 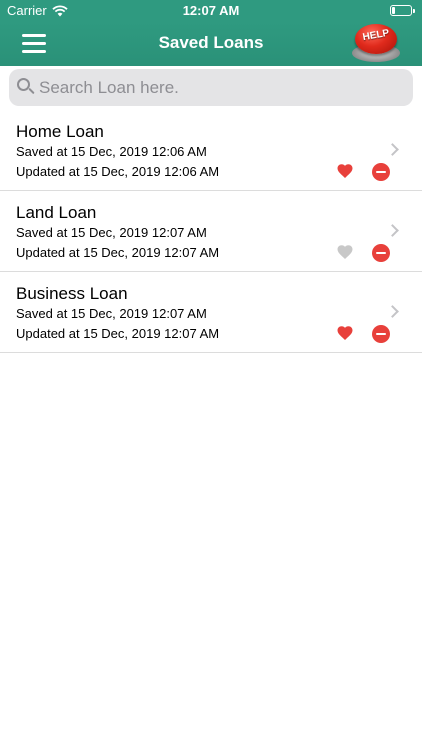 What do you see at coordinates (27, 88) in the screenshot?
I see `search-icon` at bounding box center [27, 88].